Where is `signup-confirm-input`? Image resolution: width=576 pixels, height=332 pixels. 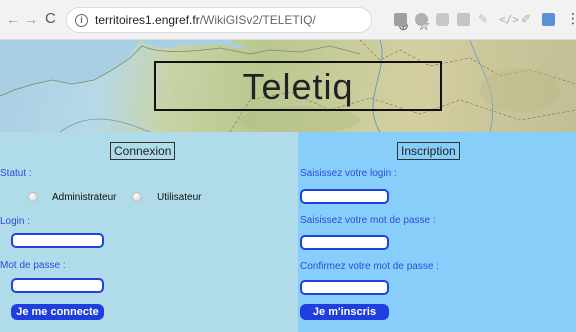 signup-confirm-input is located at coordinates (344, 287).